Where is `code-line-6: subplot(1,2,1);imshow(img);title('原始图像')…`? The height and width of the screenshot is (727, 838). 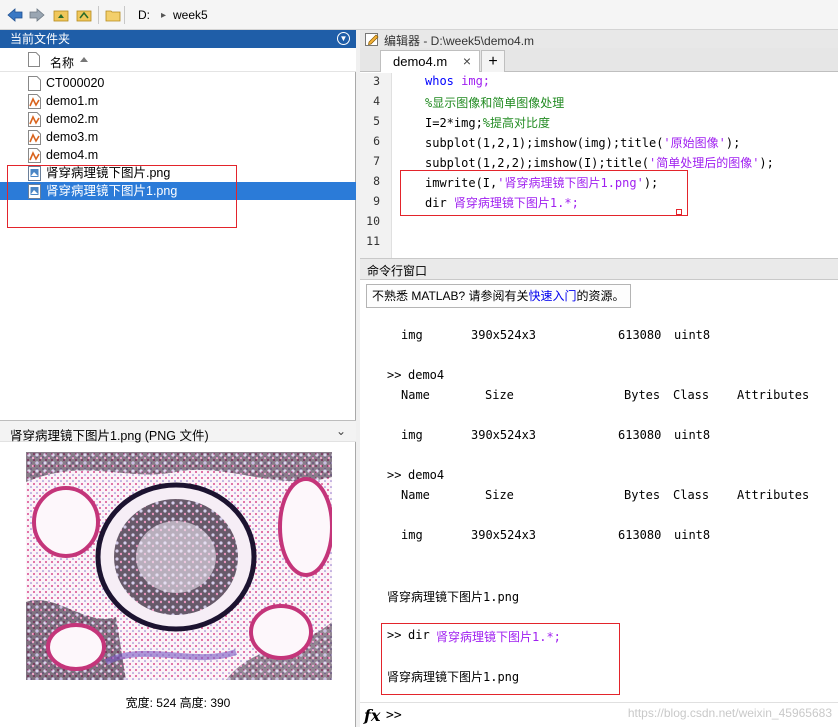
code-line-6: subplot(1,2,1);imshow(img);title('原始图像')… is located at coordinates (583, 143).